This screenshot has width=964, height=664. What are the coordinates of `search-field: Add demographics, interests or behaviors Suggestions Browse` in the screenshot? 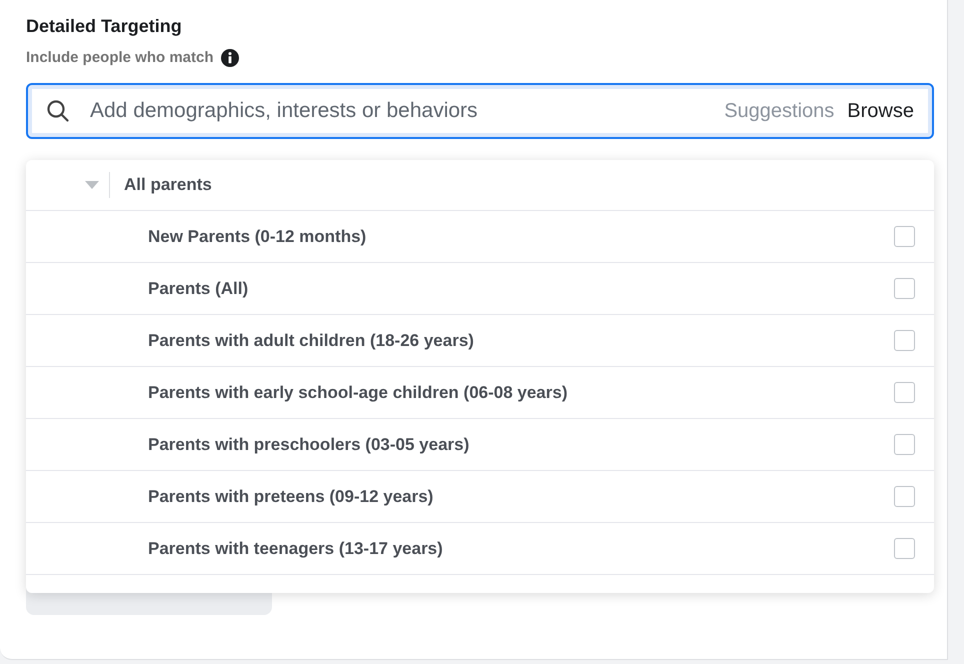 It's located at (480, 110).